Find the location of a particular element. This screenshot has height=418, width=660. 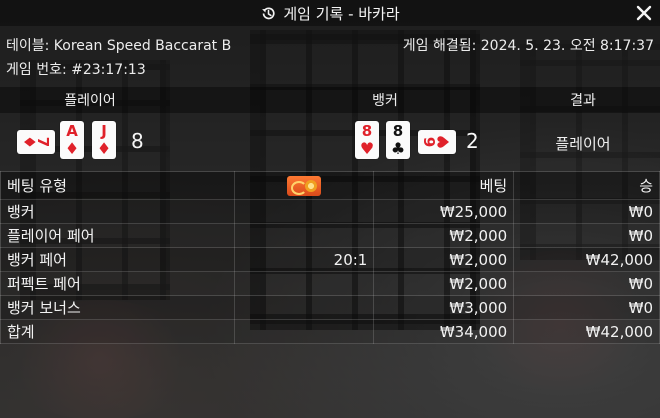

card-rank: A is located at coordinates (72, 131).